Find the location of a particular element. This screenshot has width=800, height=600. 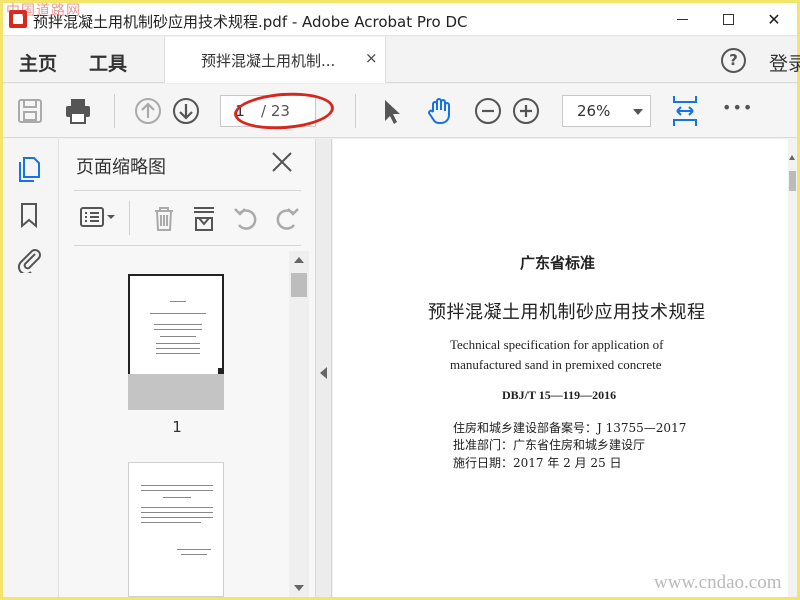

chevron-down-icon is located at coordinates (638, 112).